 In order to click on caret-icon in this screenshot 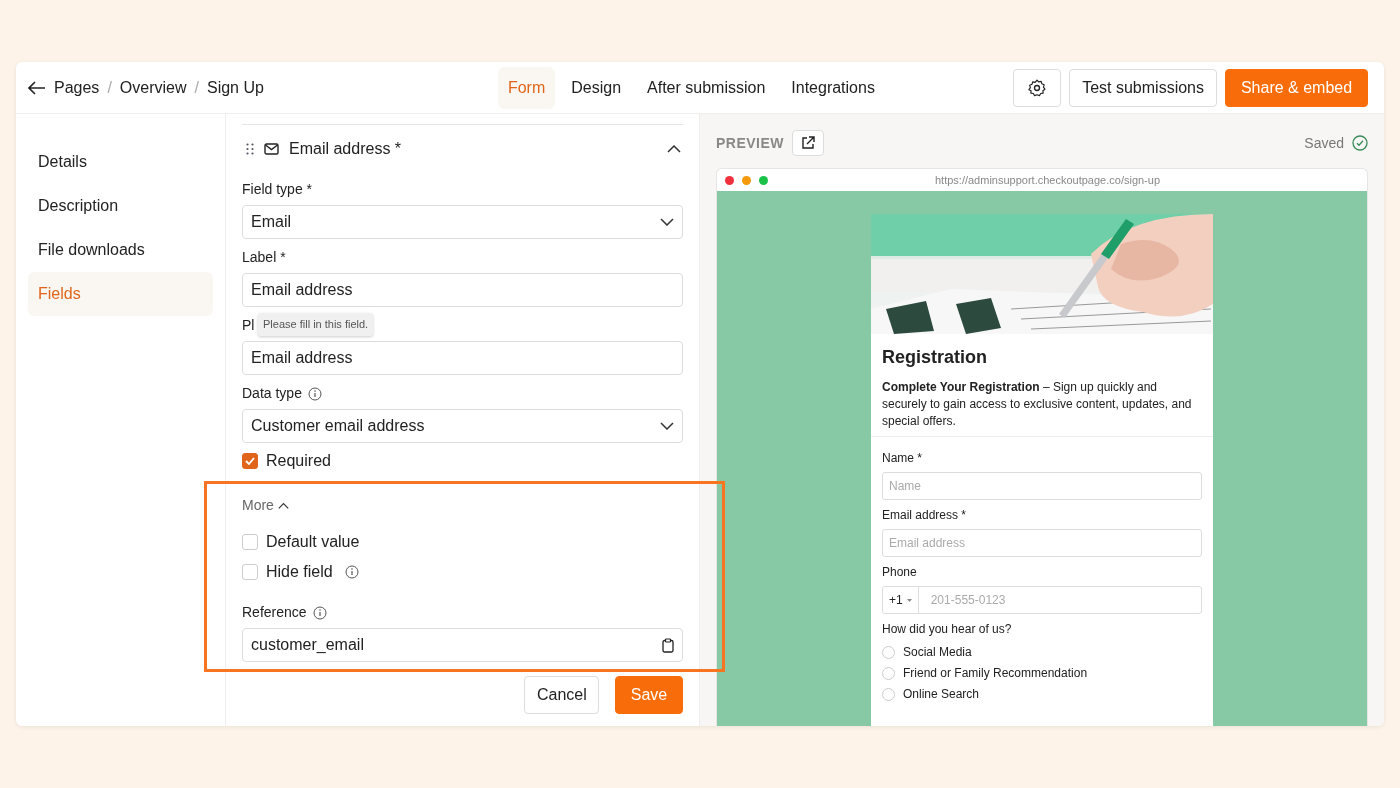, I will do `click(909, 600)`.